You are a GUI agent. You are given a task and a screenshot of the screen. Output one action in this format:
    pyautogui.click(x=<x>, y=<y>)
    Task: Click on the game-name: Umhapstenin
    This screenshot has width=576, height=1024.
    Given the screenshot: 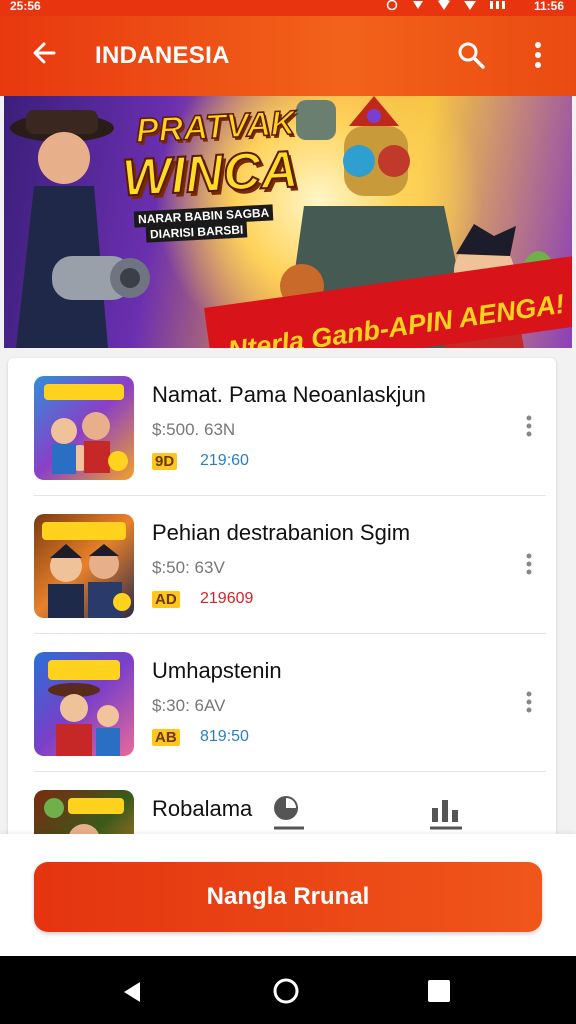 What is the action you would take?
    pyautogui.click(x=217, y=670)
    